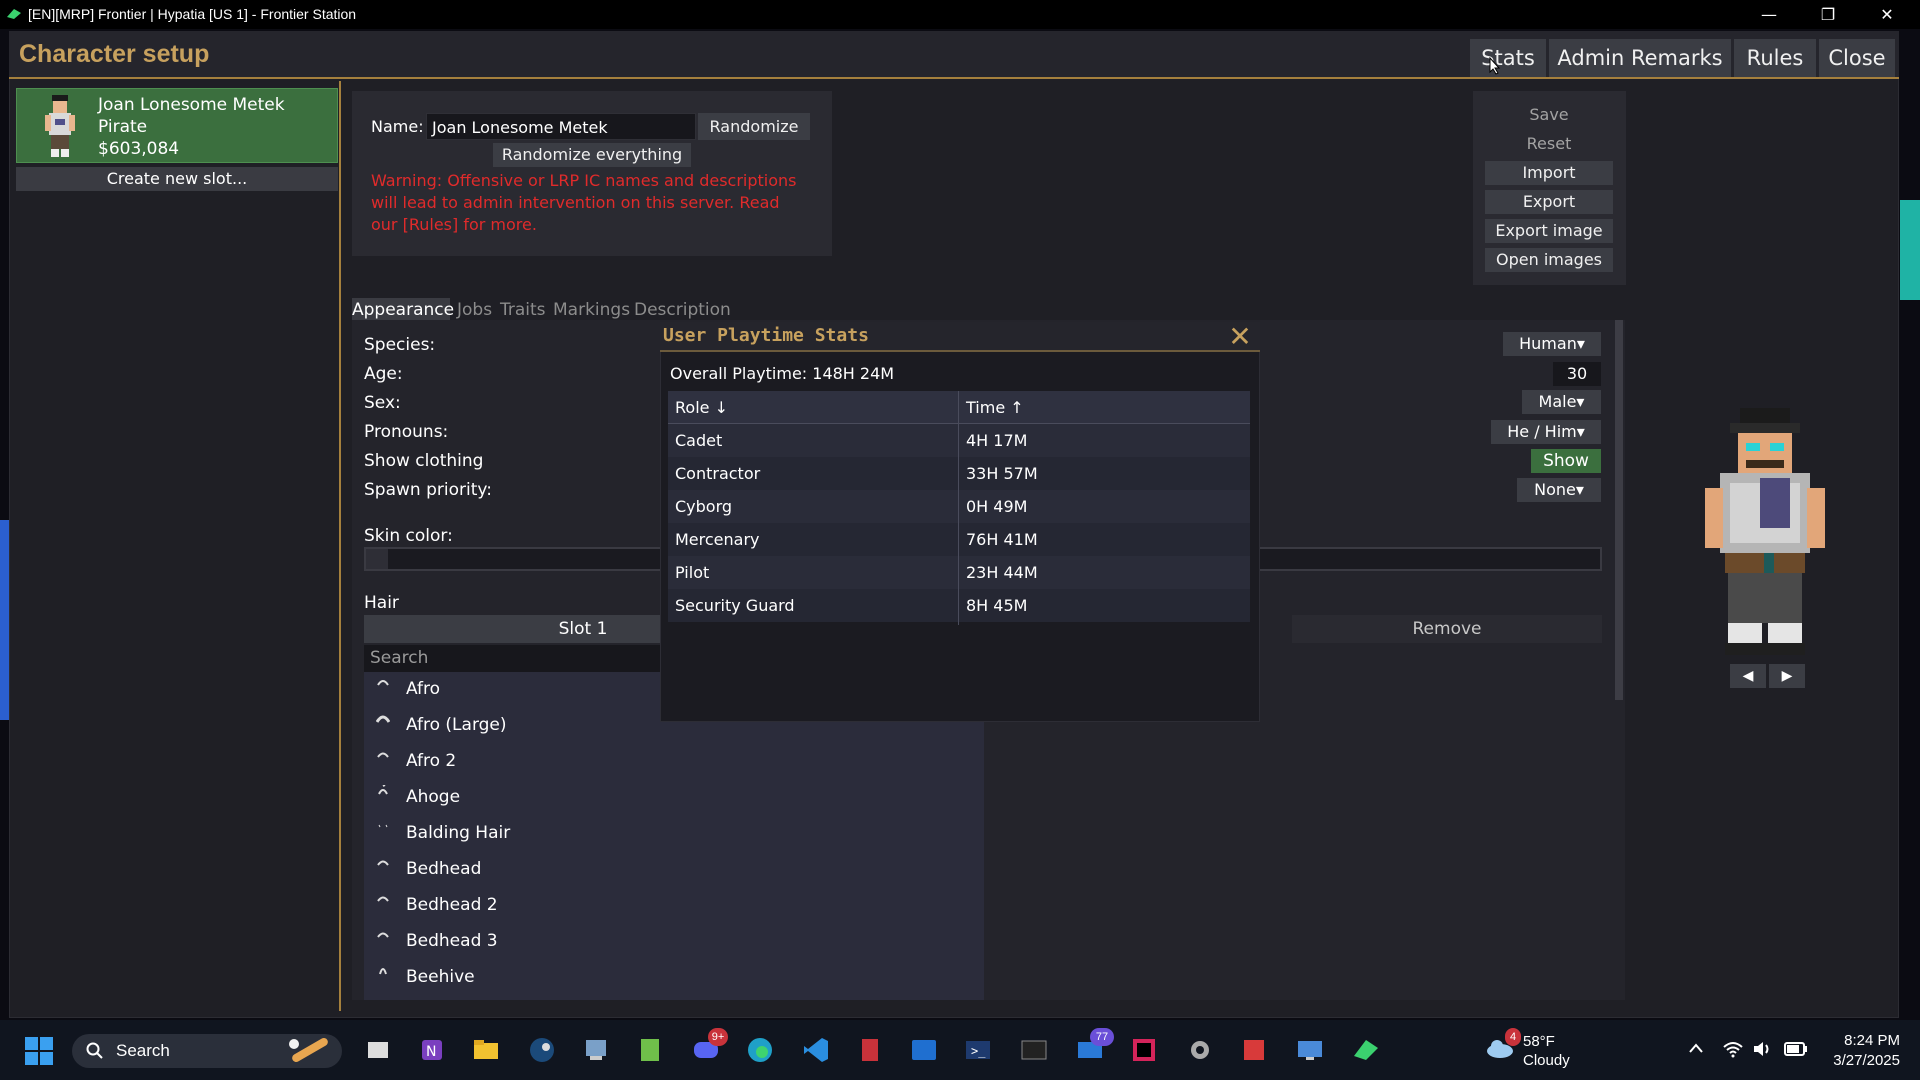 The width and height of the screenshot is (1920, 1080). Describe the element at coordinates (1828, 14) in the screenshot. I see `maximize-button: ❐` at that location.